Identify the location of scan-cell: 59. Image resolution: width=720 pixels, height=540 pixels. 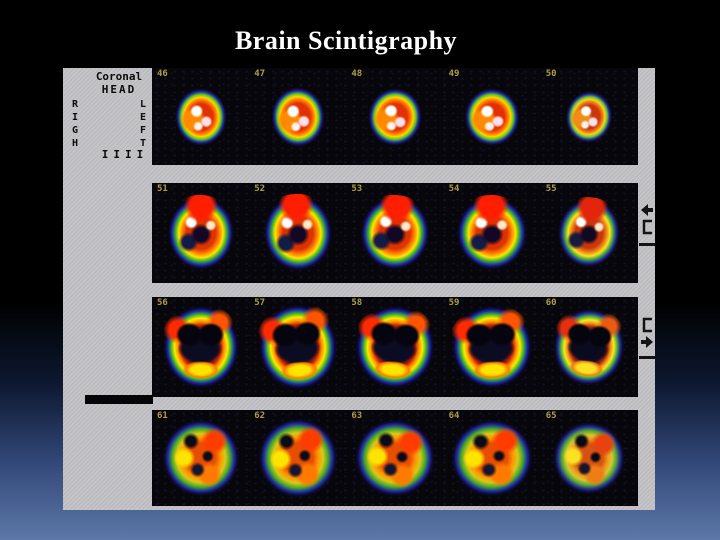
(492, 347).